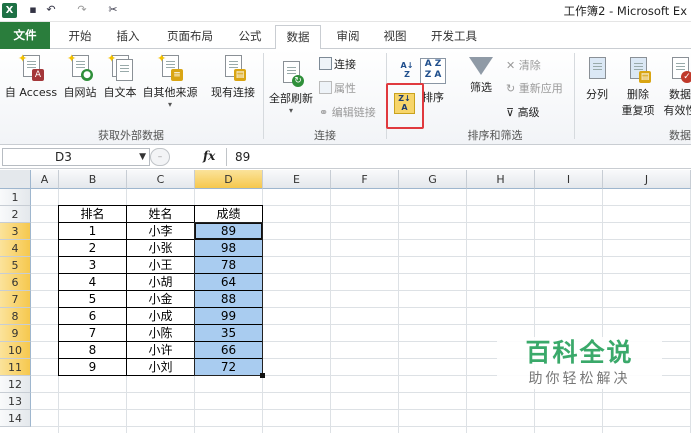 The height and width of the screenshot is (433, 691). I want to click on tab-view: 视图, so click(395, 37).